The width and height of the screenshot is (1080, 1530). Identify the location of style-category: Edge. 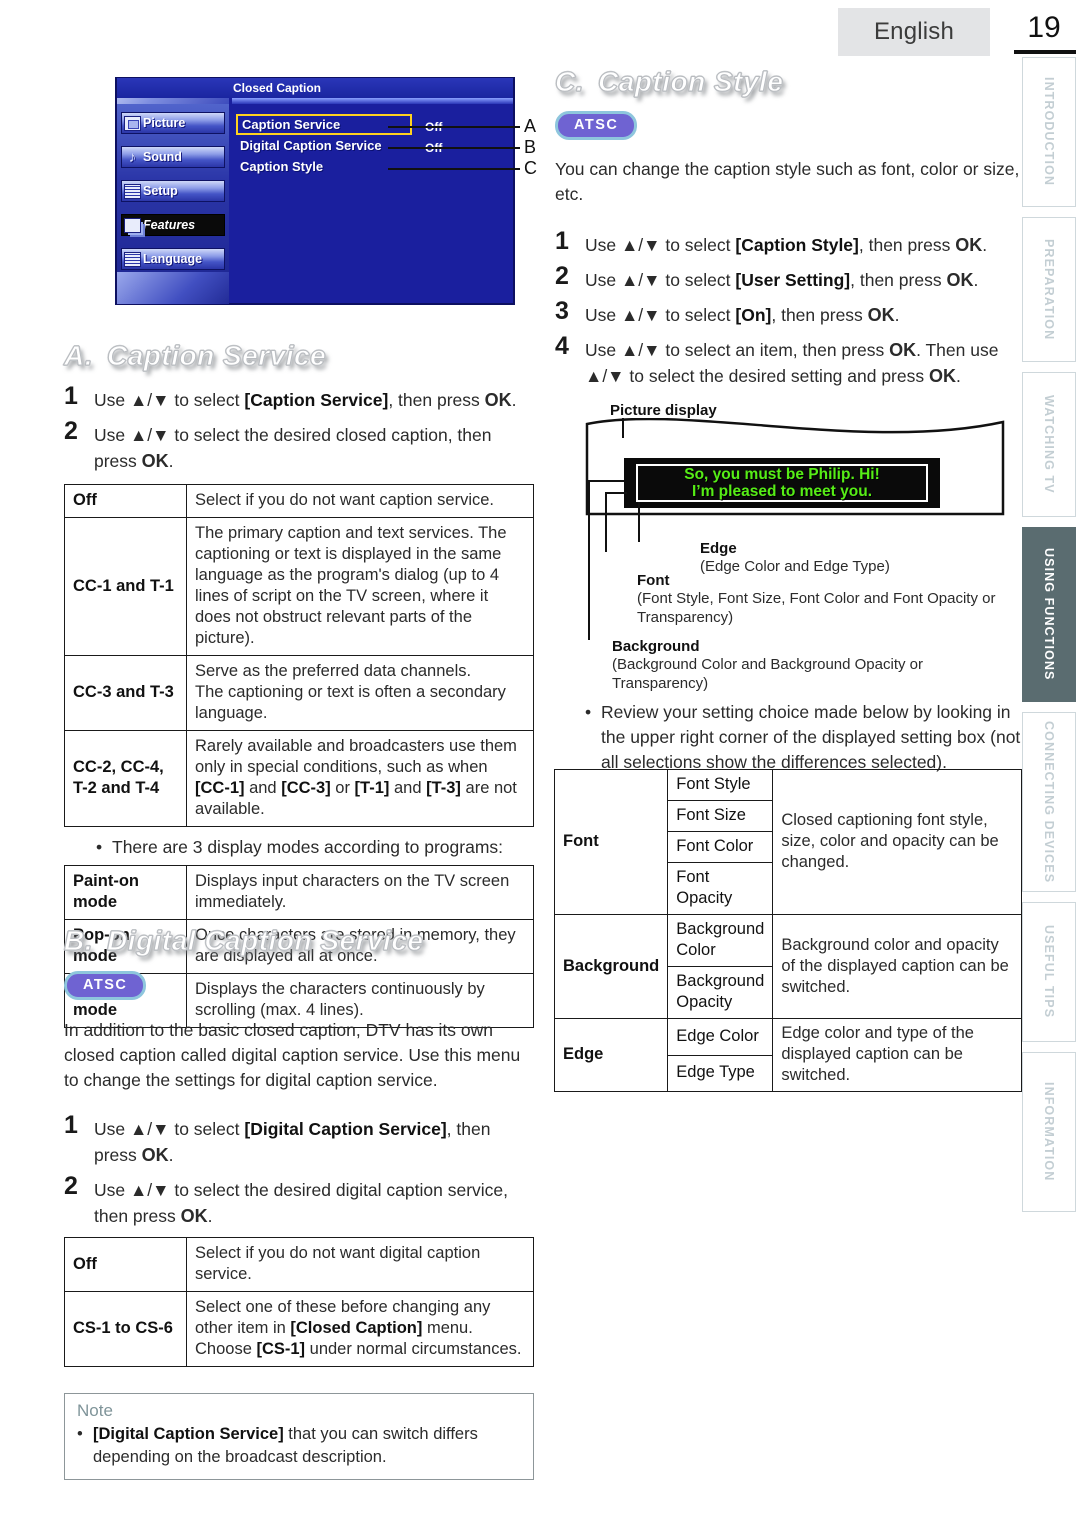
(611, 1055).